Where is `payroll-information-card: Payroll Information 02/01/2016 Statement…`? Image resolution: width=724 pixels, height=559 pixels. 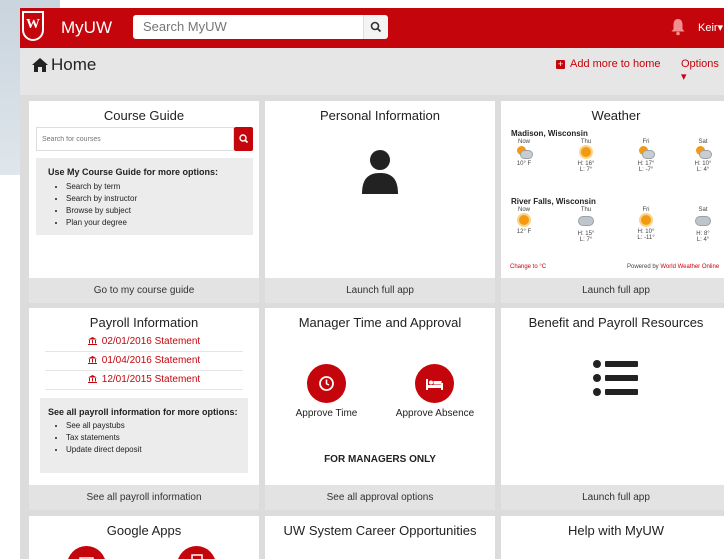
payroll-information-card: Payroll Information 02/01/2016 Statement… is located at coordinates (144, 409).